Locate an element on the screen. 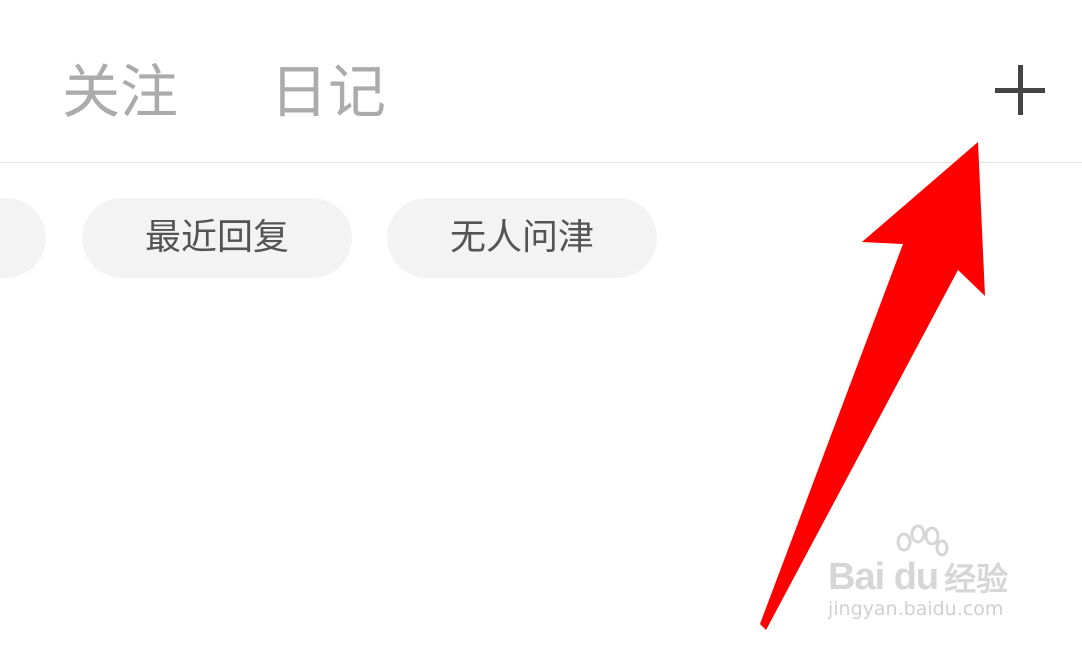 The image size is (1082, 646). watermark-logo-row: Bai du 经验 is located at coordinates (918, 577).